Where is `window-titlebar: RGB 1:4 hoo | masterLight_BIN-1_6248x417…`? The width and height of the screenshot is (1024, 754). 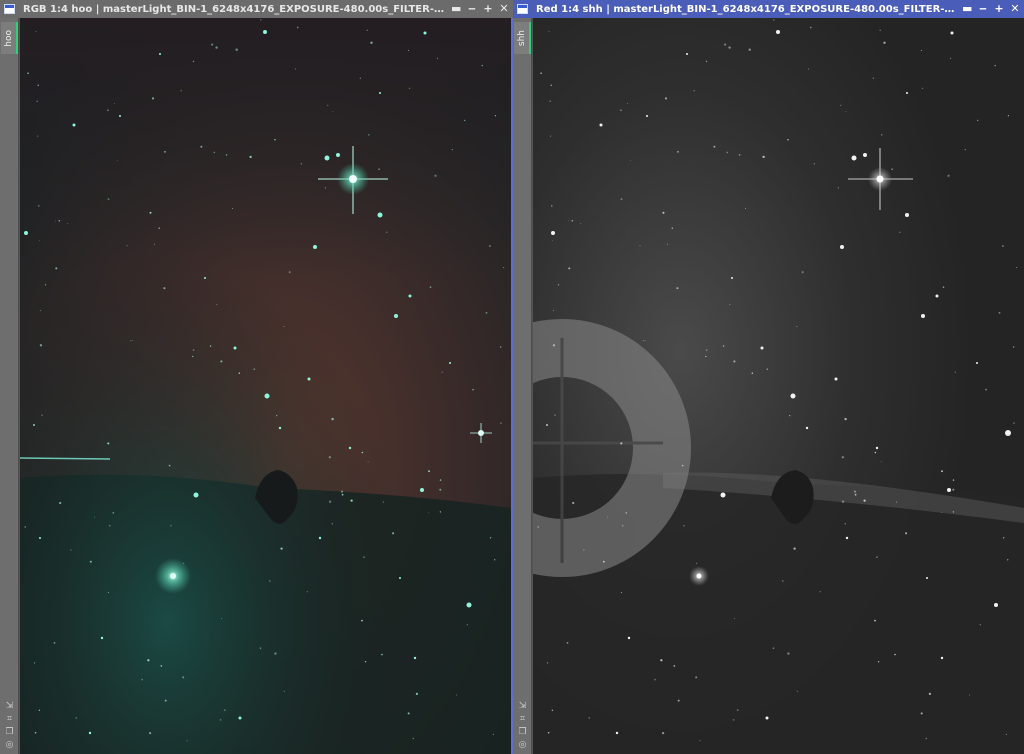
window-titlebar: RGB 1:4 hoo | masterLight_BIN-1_6248x417… is located at coordinates (256, 9).